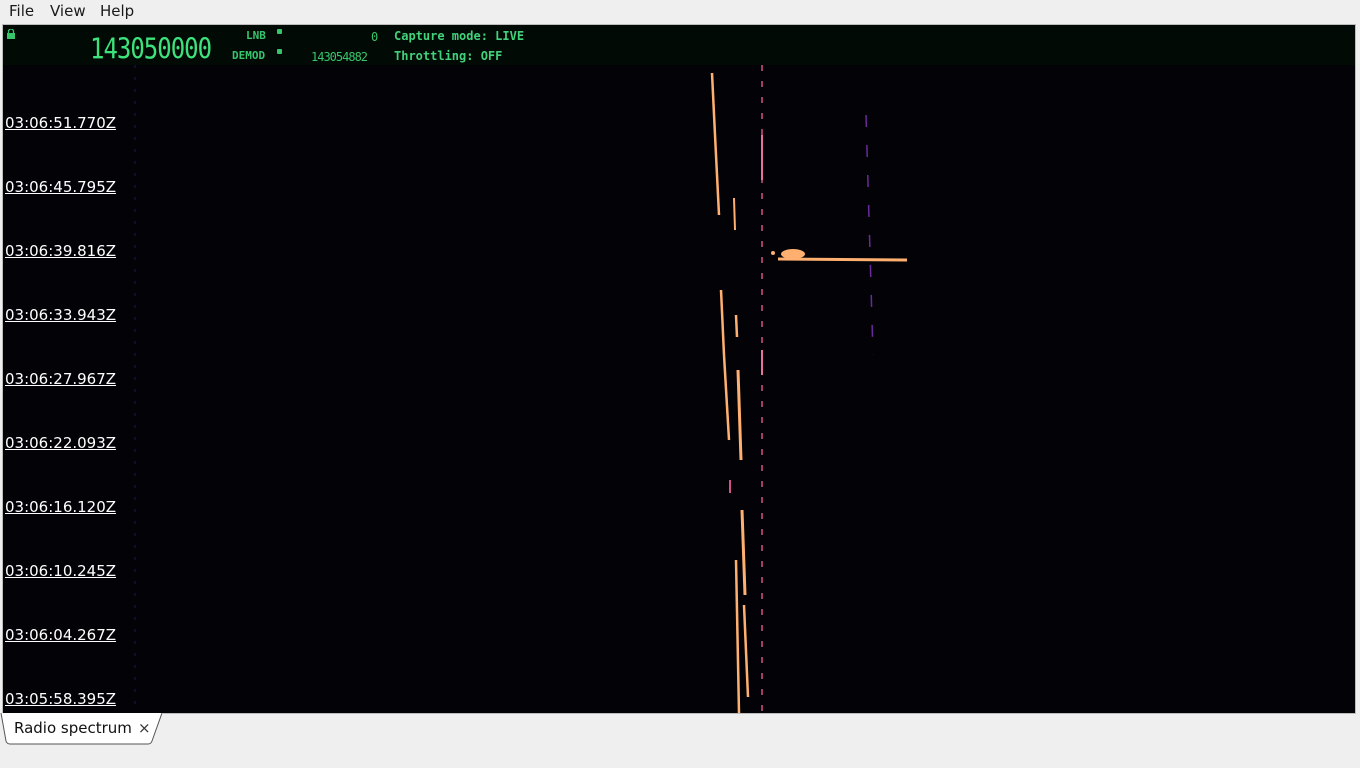 Image resolution: width=1360 pixels, height=768 pixels. Describe the element at coordinates (21, 11) in the screenshot. I see `menu-file: File` at that location.